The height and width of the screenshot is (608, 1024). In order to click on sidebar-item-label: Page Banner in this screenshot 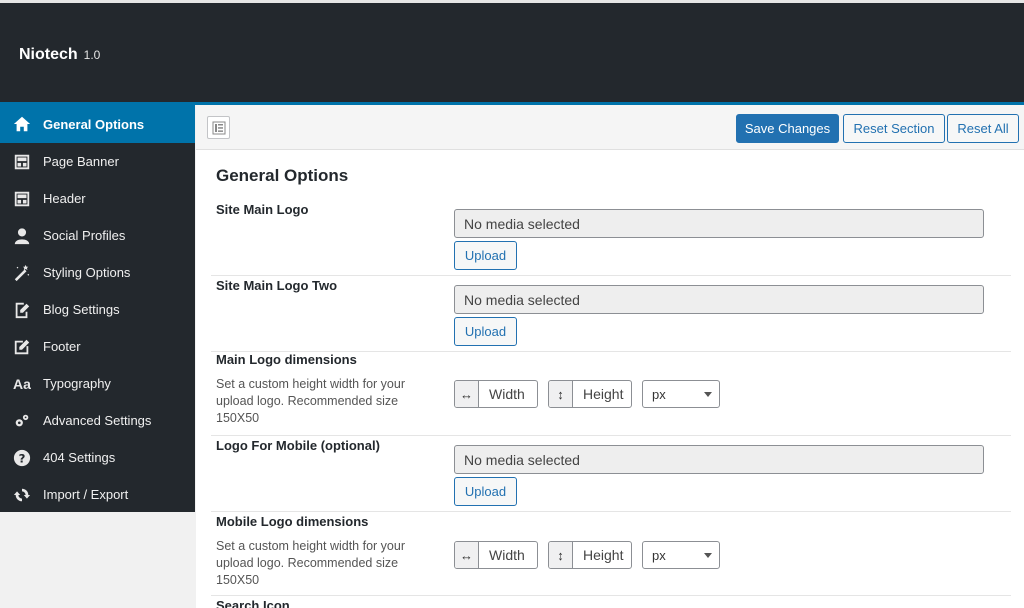, I will do `click(81, 161)`.